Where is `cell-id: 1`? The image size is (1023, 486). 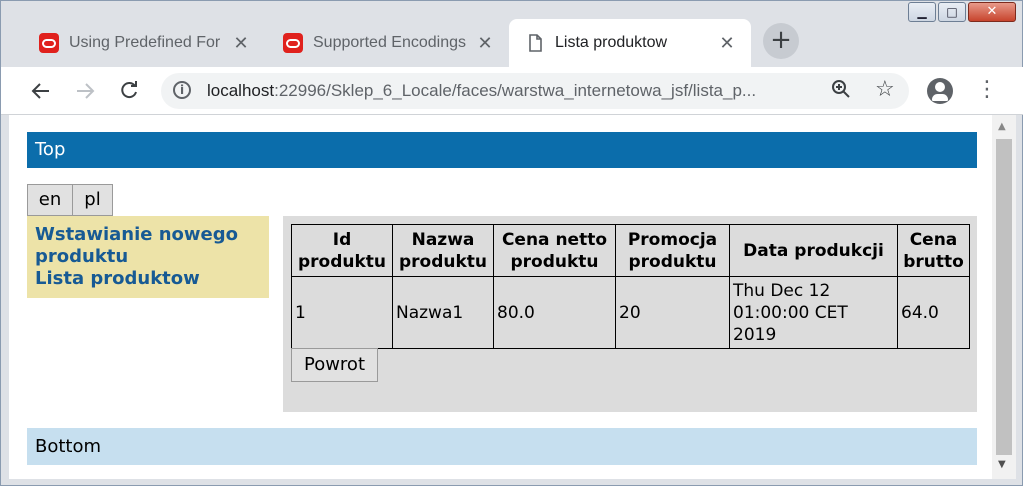
cell-id: 1 is located at coordinates (342, 312).